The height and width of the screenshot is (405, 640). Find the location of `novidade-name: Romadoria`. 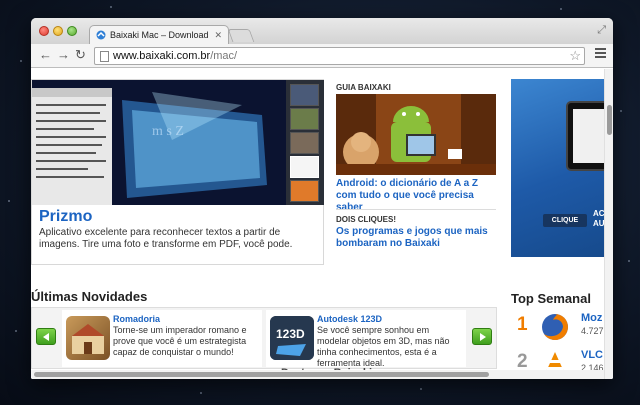

novidade-name: Romadoria is located at coordinates (136, 319).